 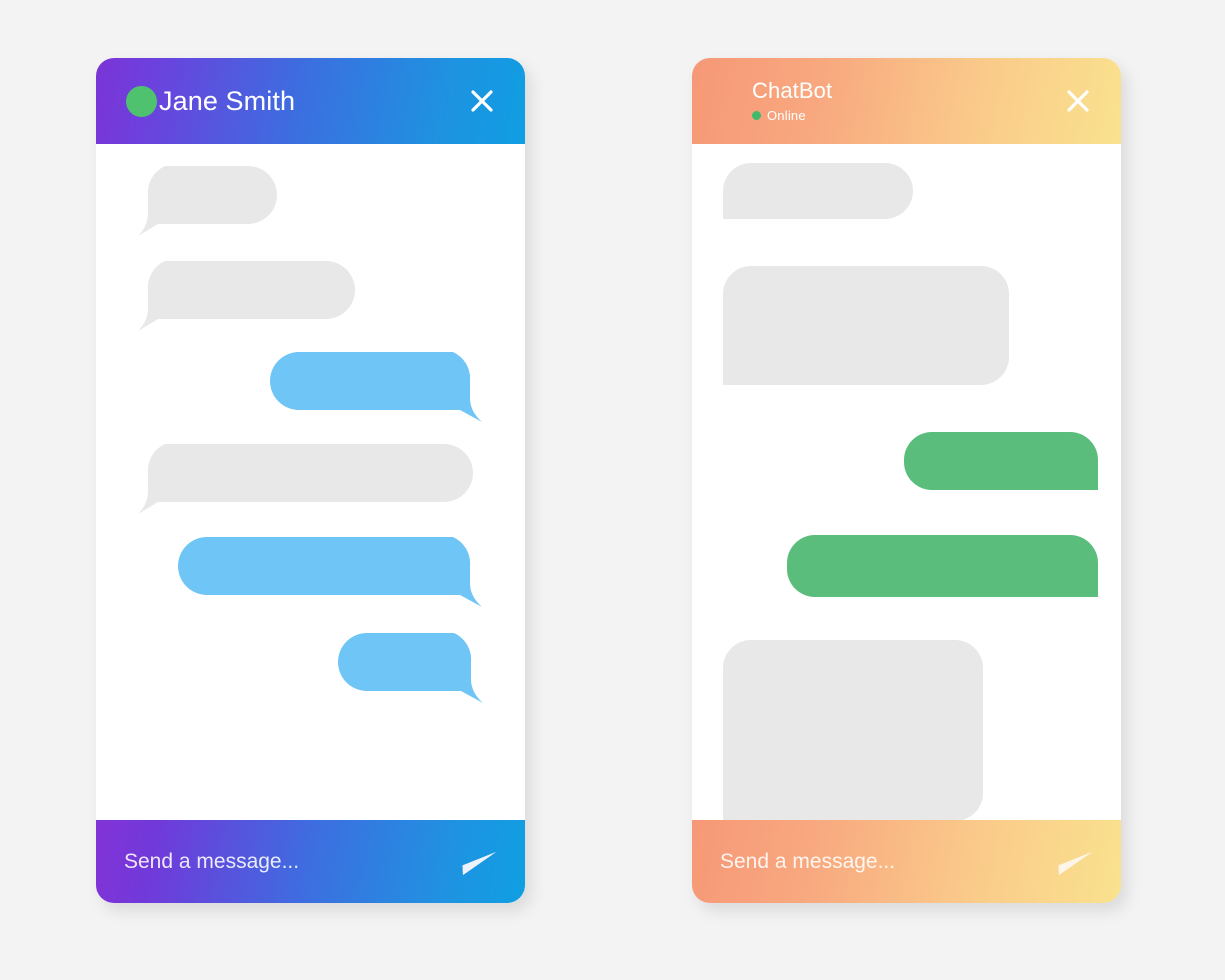 I want to click on chat-header: Jane Smith, so click(x=310, y=101).